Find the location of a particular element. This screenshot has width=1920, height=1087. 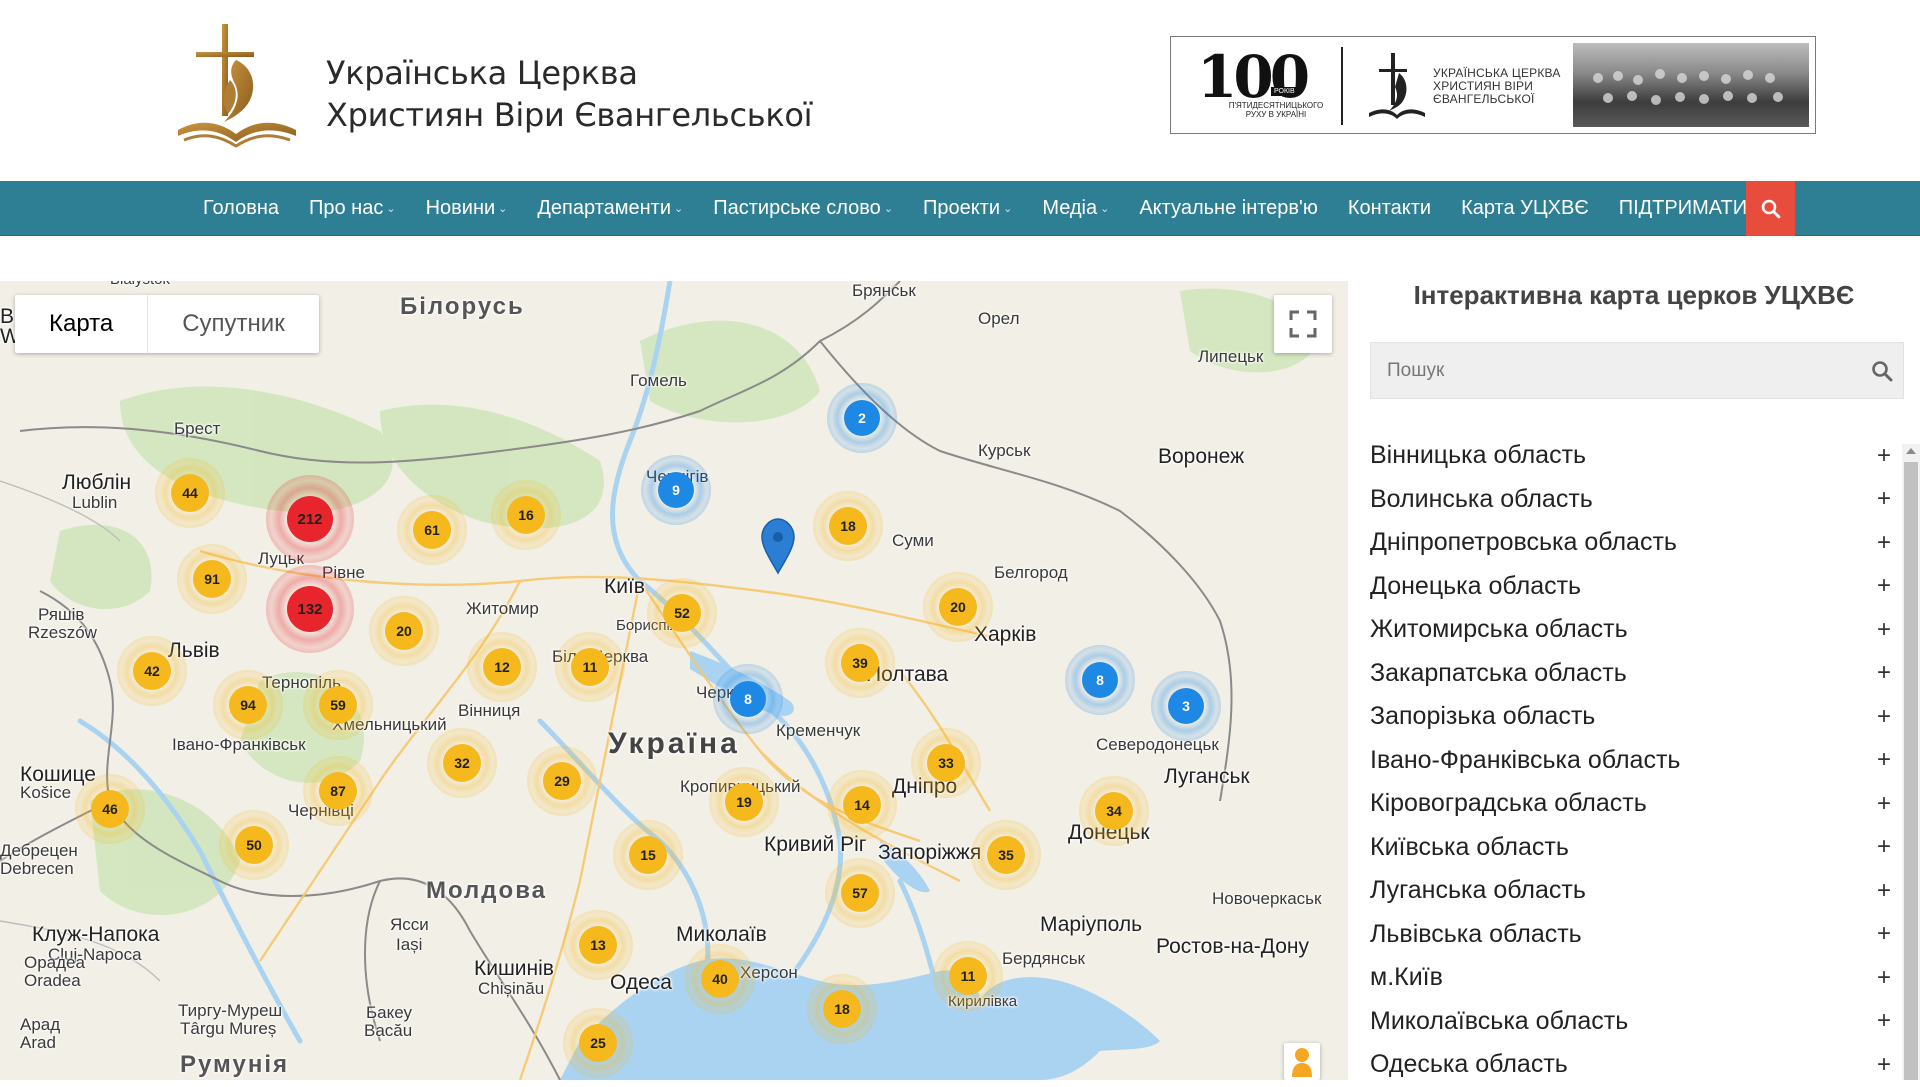

fullscreen-button is located at coordinates (1303, 324).